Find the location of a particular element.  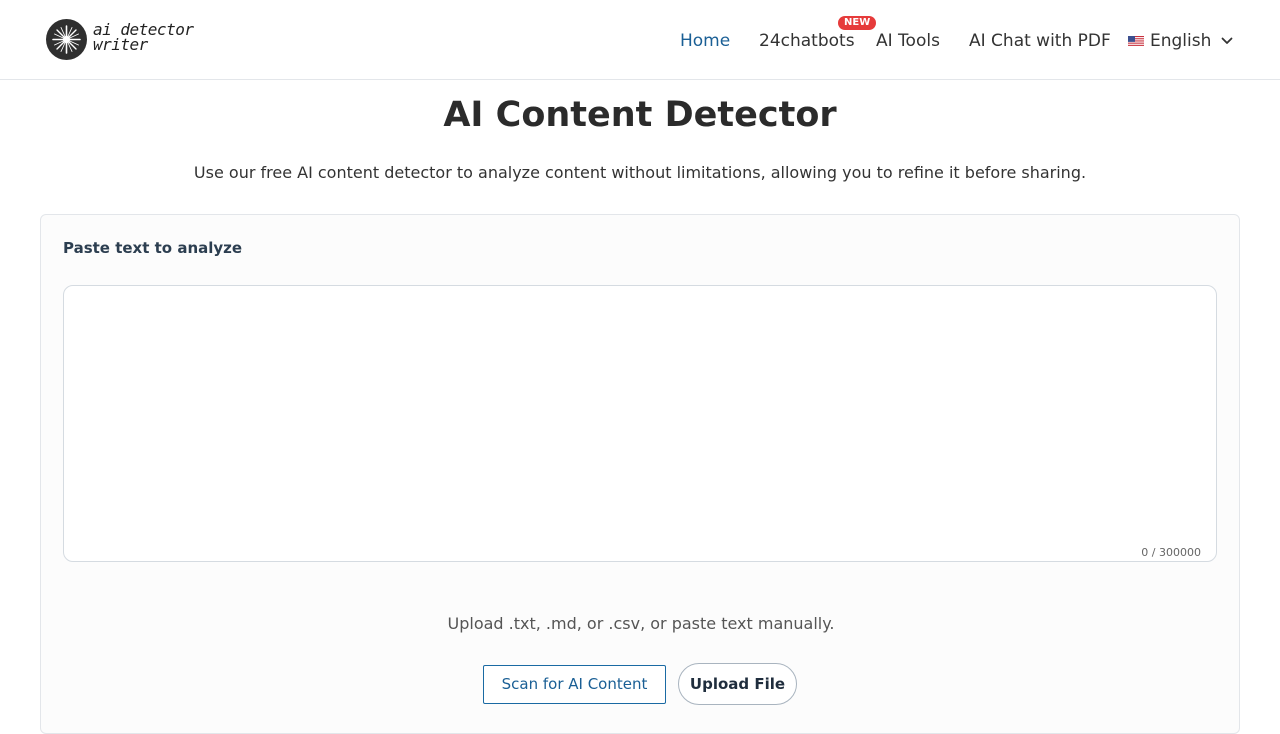

language-label: English is located at coordinates (1181, 41).